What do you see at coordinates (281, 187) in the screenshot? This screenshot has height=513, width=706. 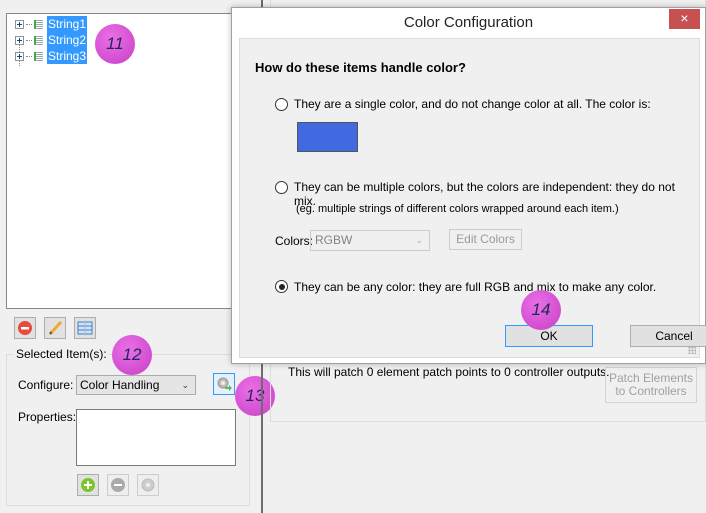 I see `multiple-colors-radio` at bounding box center [281, 187].